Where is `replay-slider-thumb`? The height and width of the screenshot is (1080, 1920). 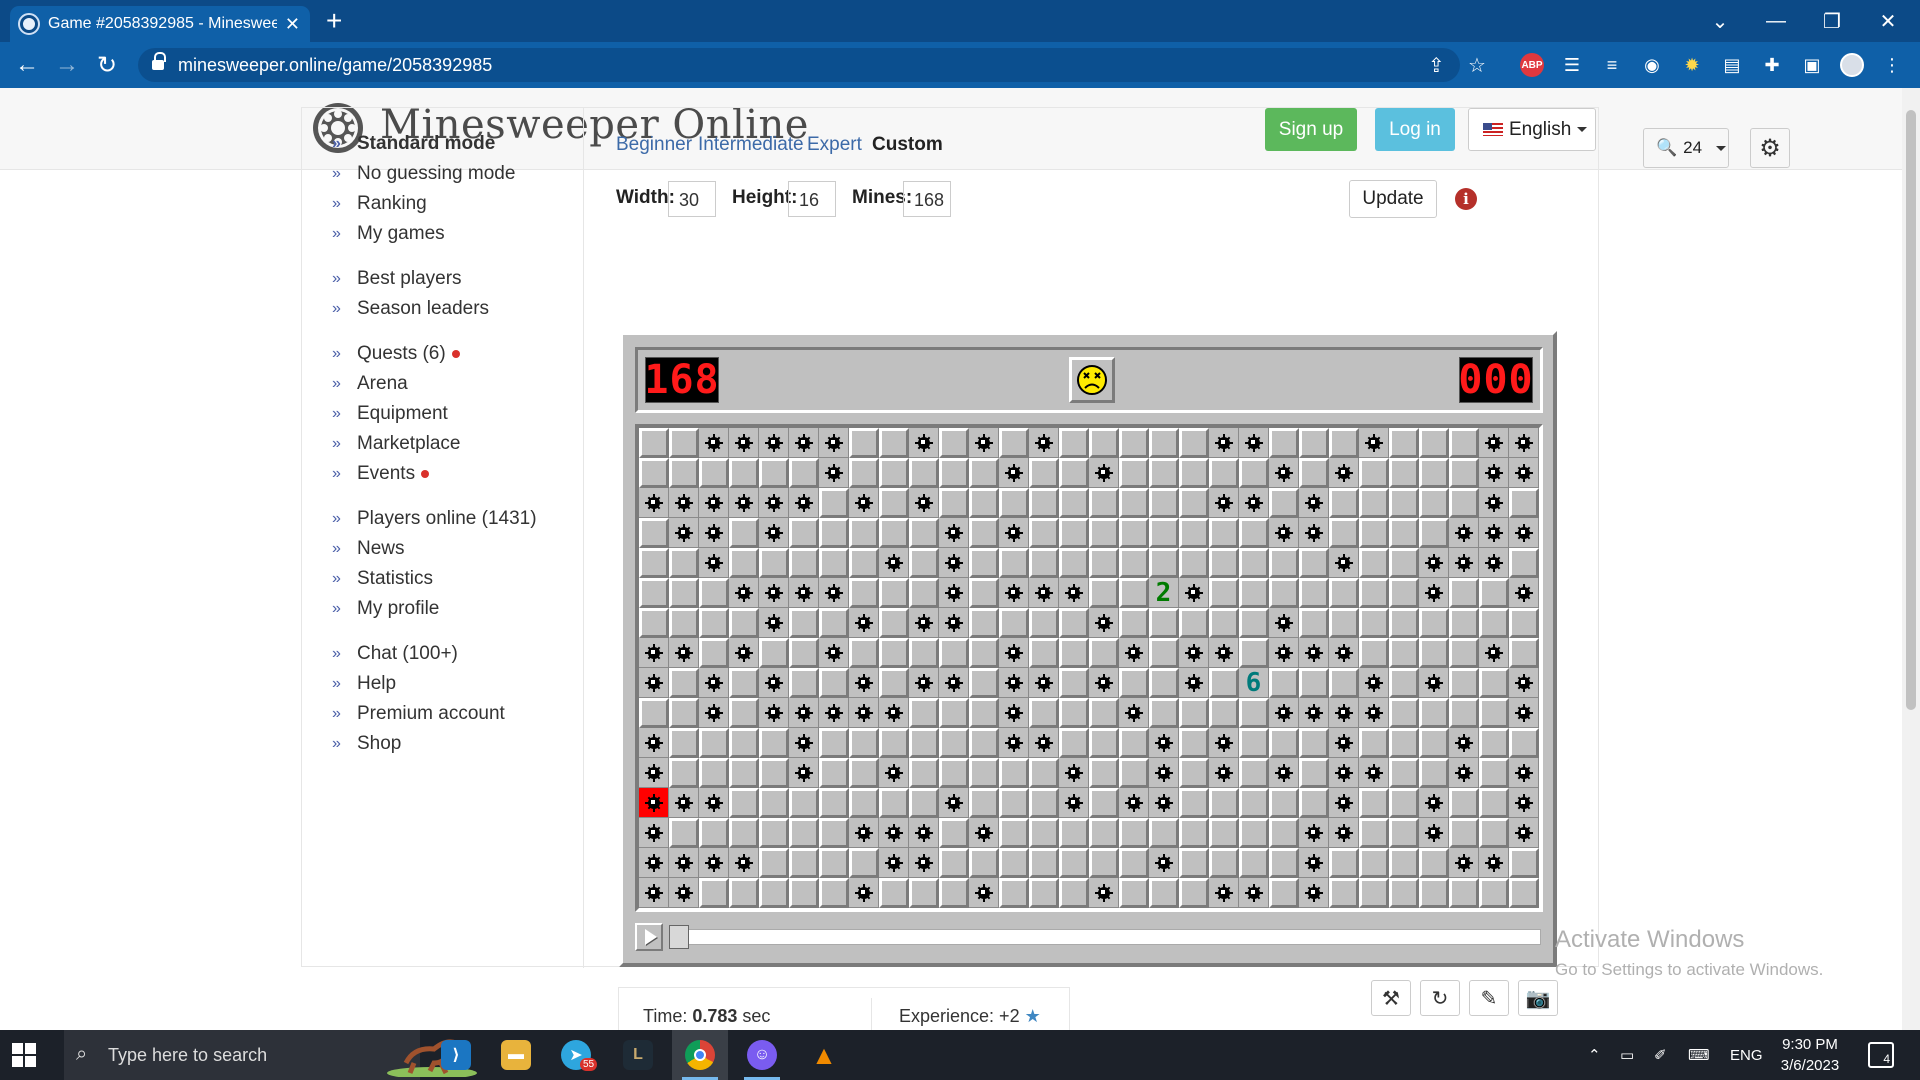
replay-slider-thumb is located at coordinates (679, 937).